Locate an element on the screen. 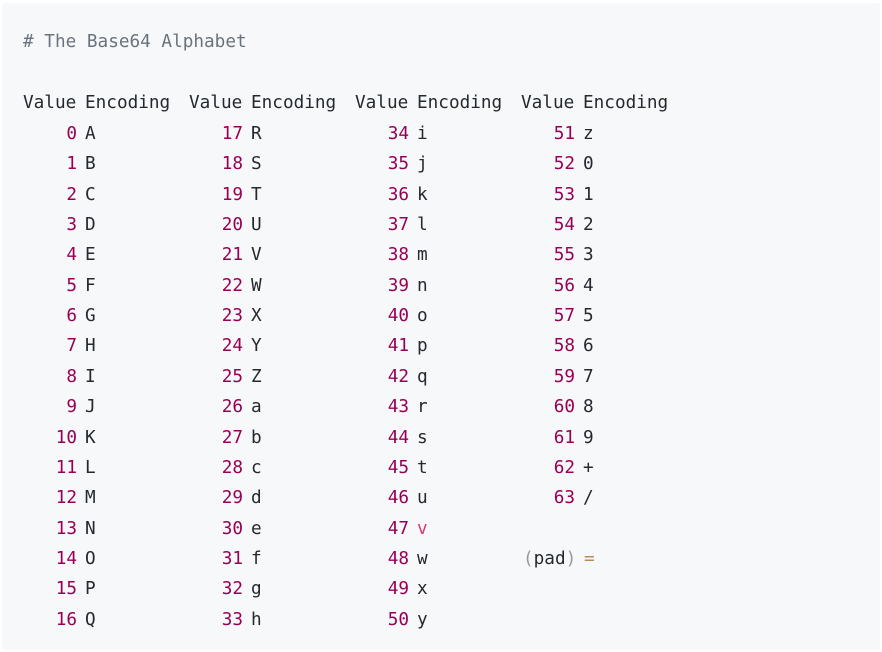 The height and width of the screenshot is (652, 882). encoding-cell: X is located at coordinates (256, 316).